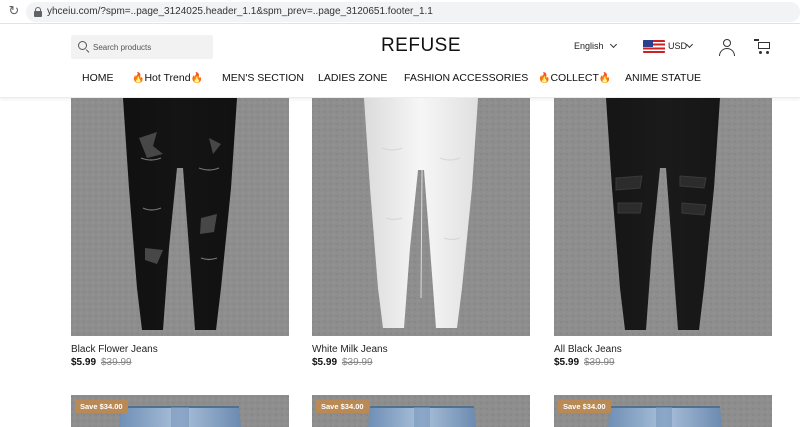 The height and width of the screenshot is (427, 800). I want to click on product-title: White Milk Jeans, so click(350, 349).